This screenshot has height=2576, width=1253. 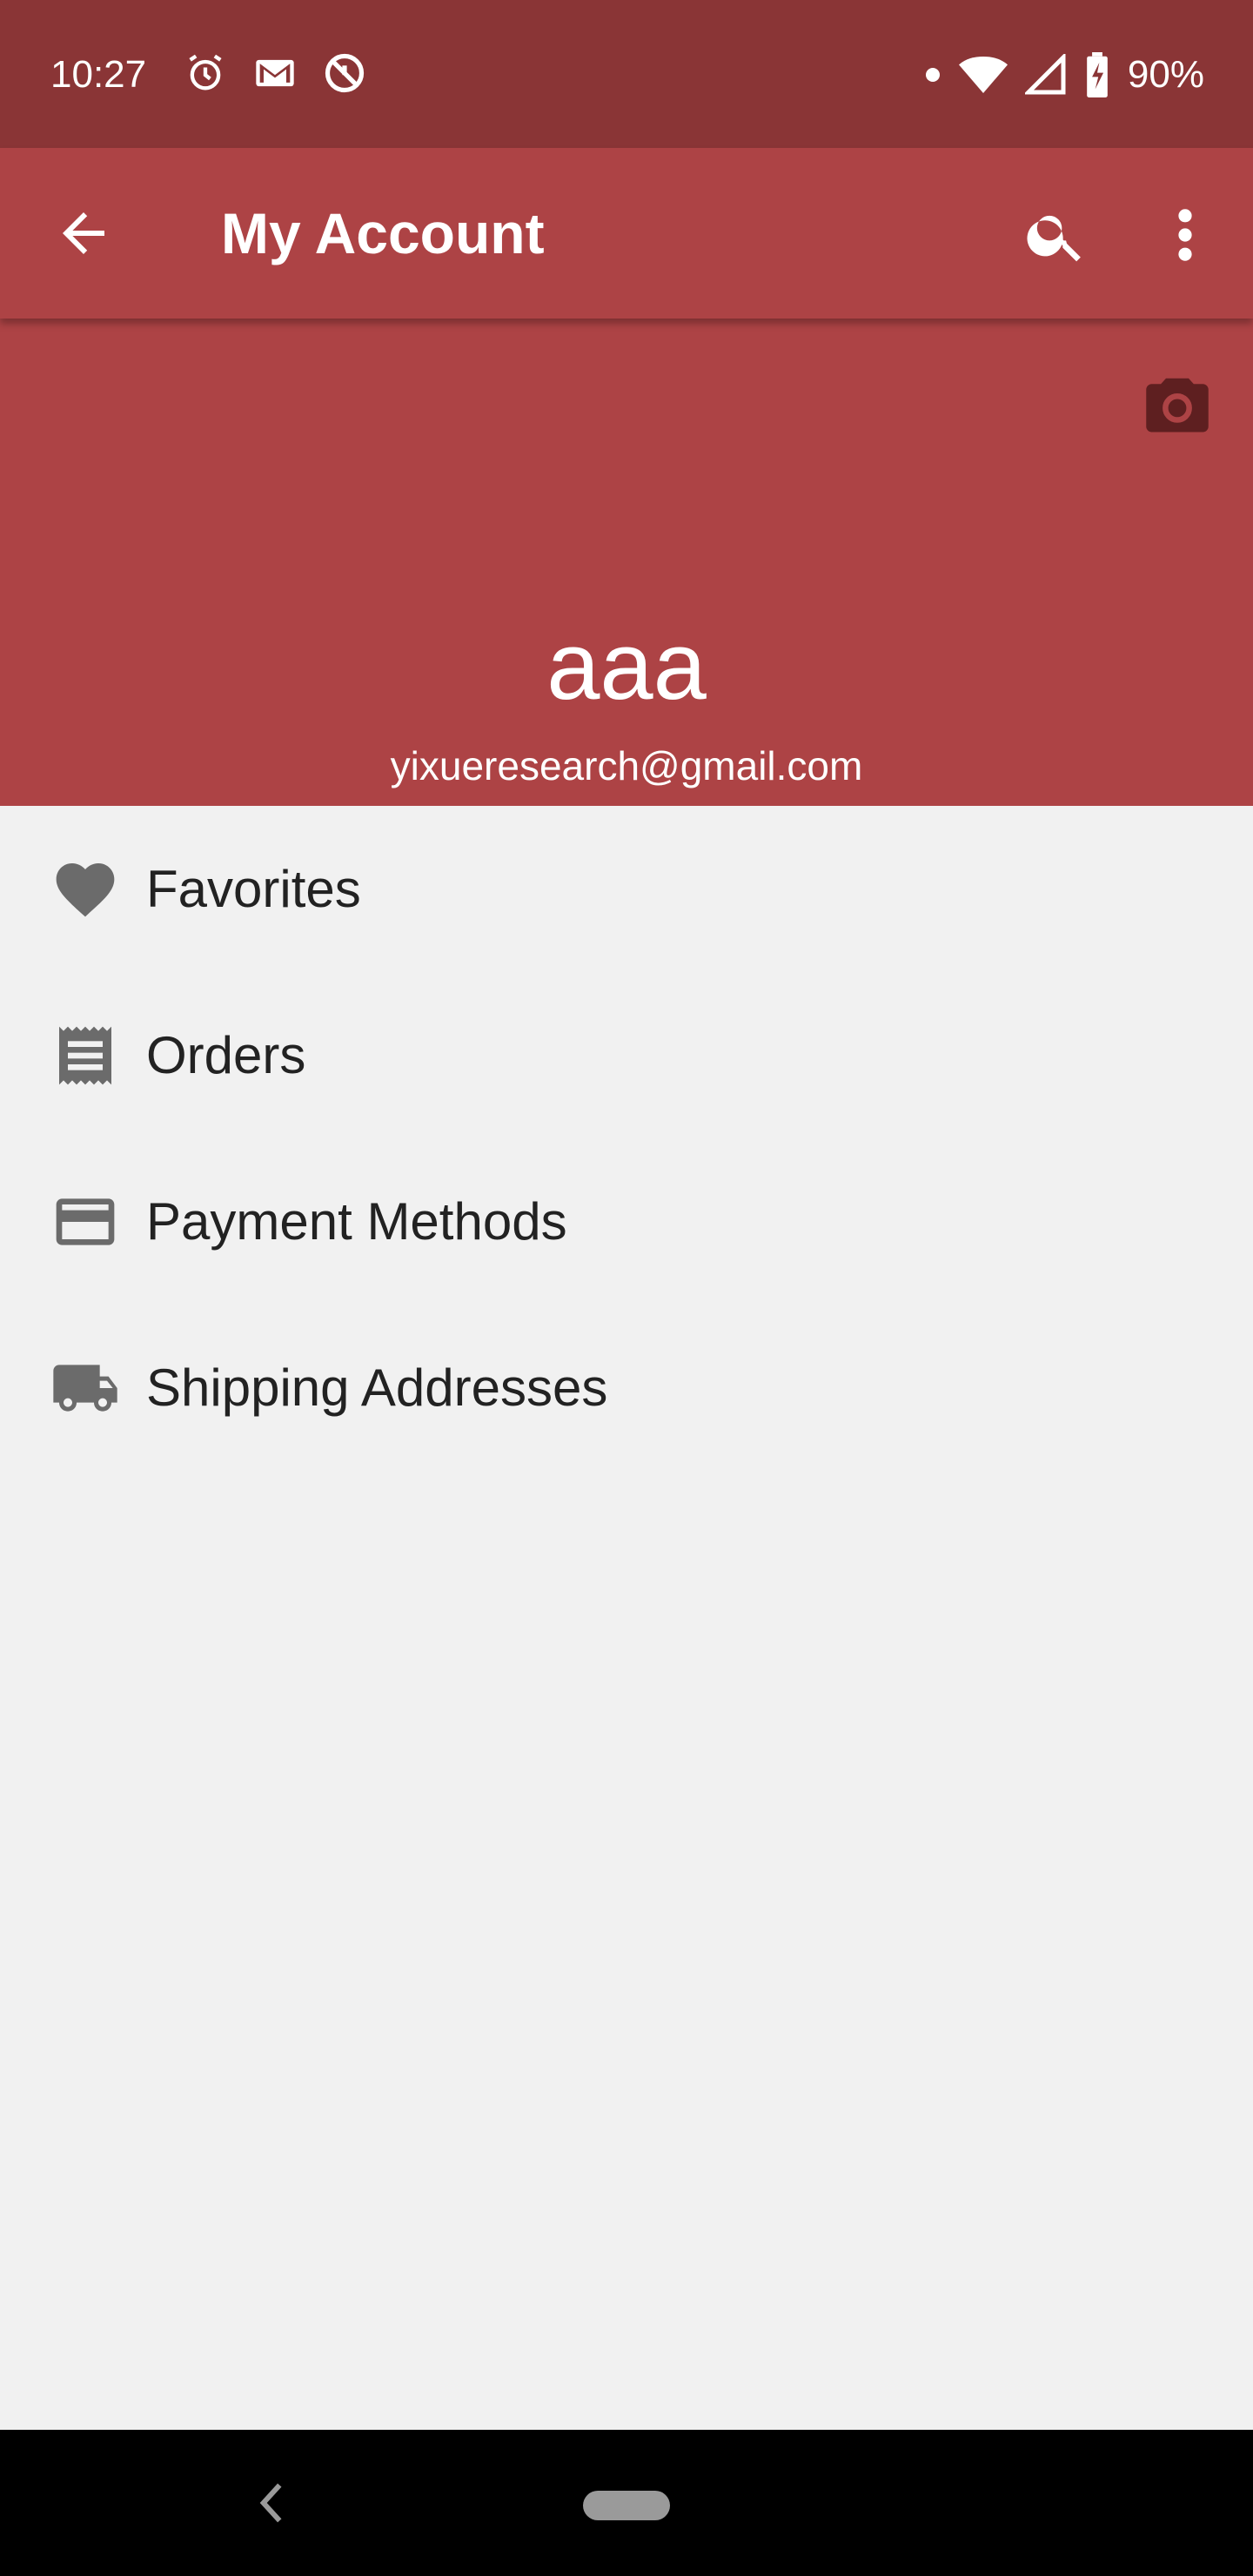 I want to click on menu-item-label: Orders, so click(x=226, y=1055).